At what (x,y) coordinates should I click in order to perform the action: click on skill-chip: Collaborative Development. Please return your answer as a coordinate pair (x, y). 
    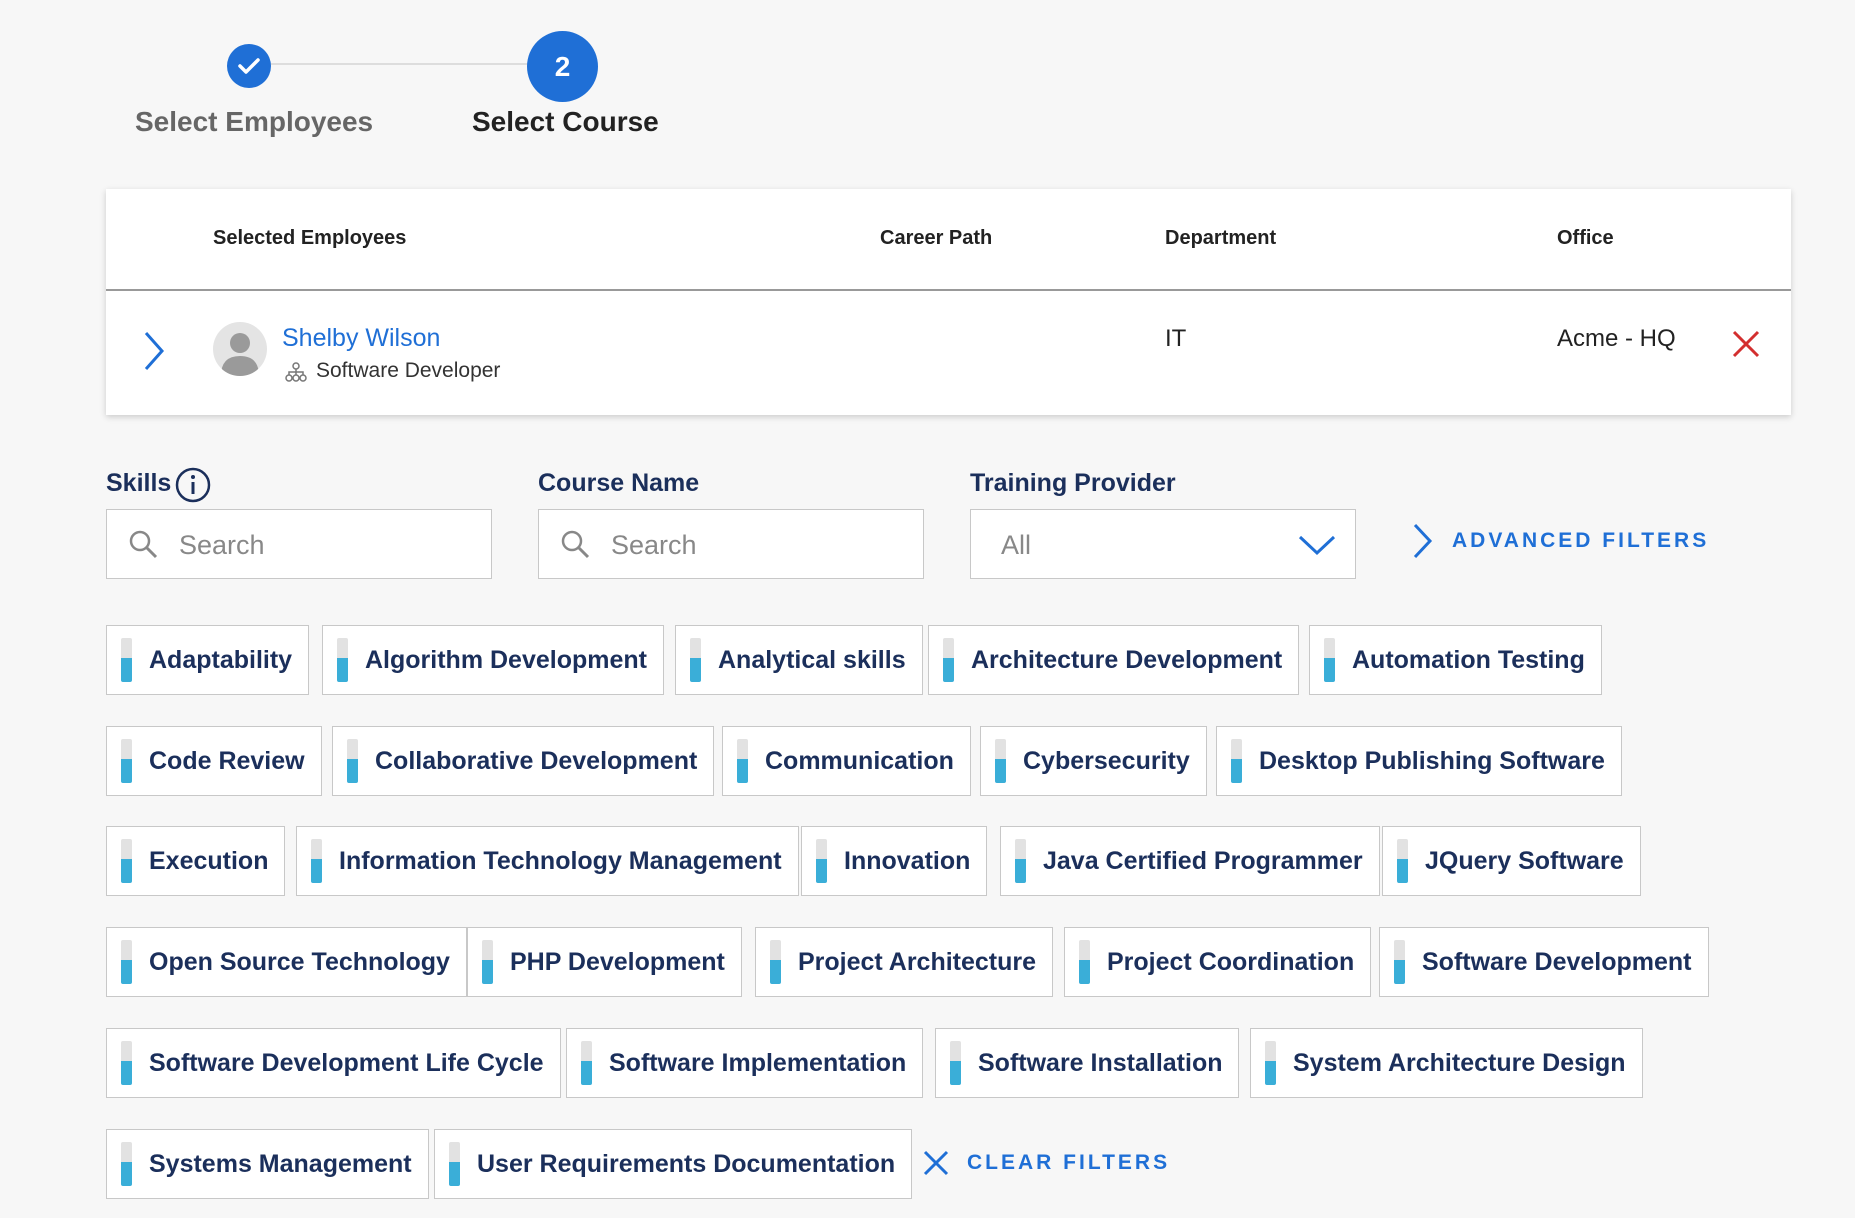
    Looking at the image, I should click on (523, 761).